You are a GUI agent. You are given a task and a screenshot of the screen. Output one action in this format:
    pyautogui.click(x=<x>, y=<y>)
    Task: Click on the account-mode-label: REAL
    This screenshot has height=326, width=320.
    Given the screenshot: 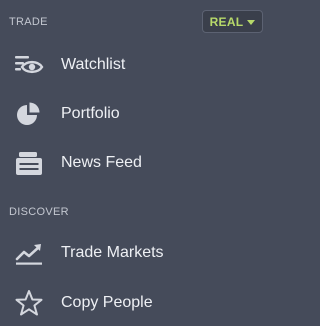 What is the action you would take?
    pyautogui.click(x=226, y=21)
    